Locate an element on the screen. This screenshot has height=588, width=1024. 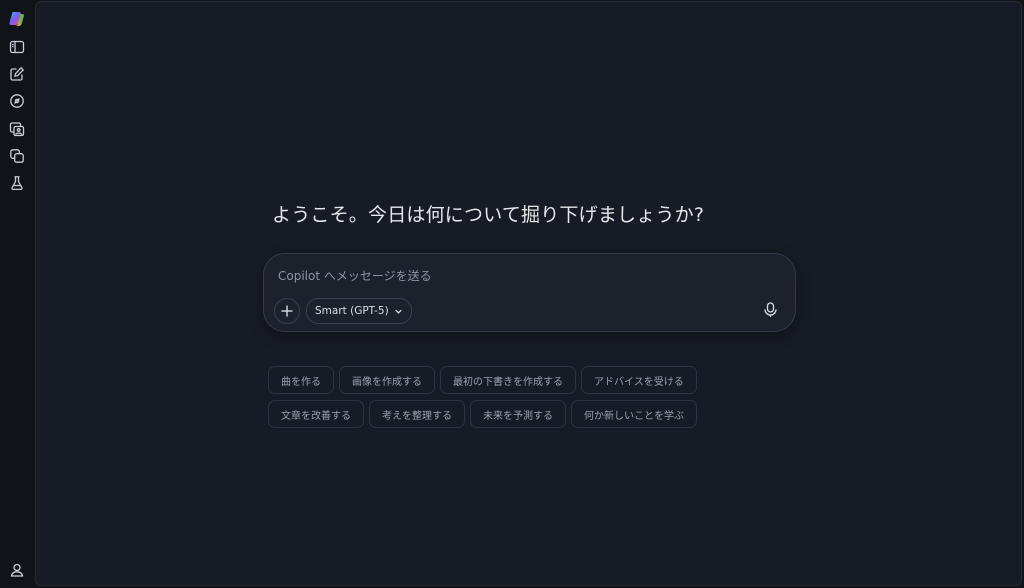
library-icon is located at coordinates (17, 156).